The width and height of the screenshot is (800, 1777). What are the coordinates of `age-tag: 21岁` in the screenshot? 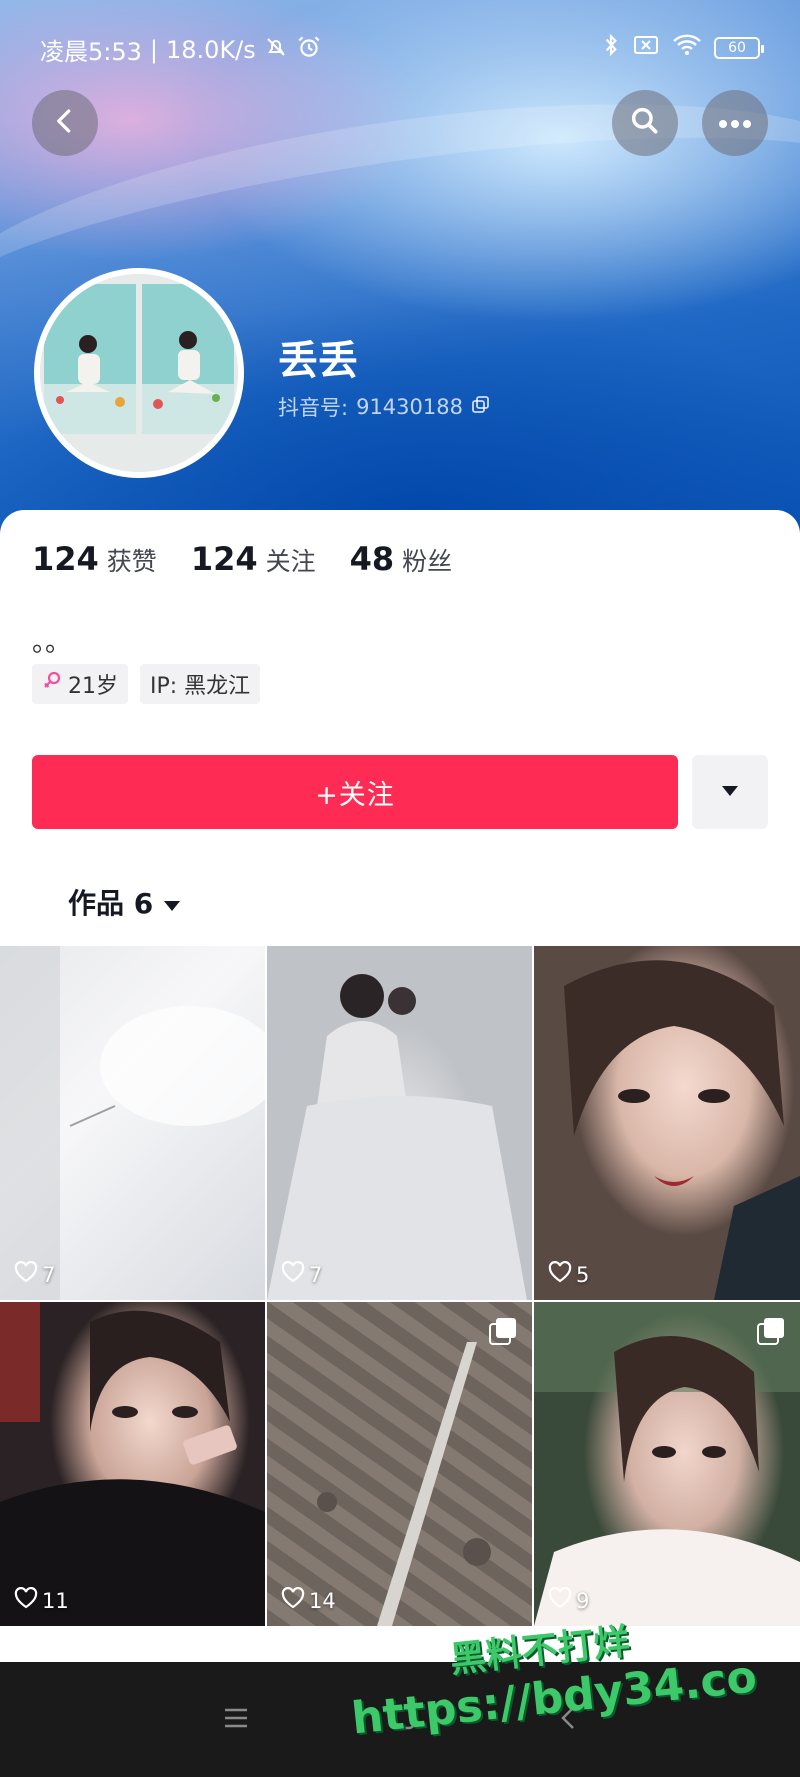 It's located at (80, 684).